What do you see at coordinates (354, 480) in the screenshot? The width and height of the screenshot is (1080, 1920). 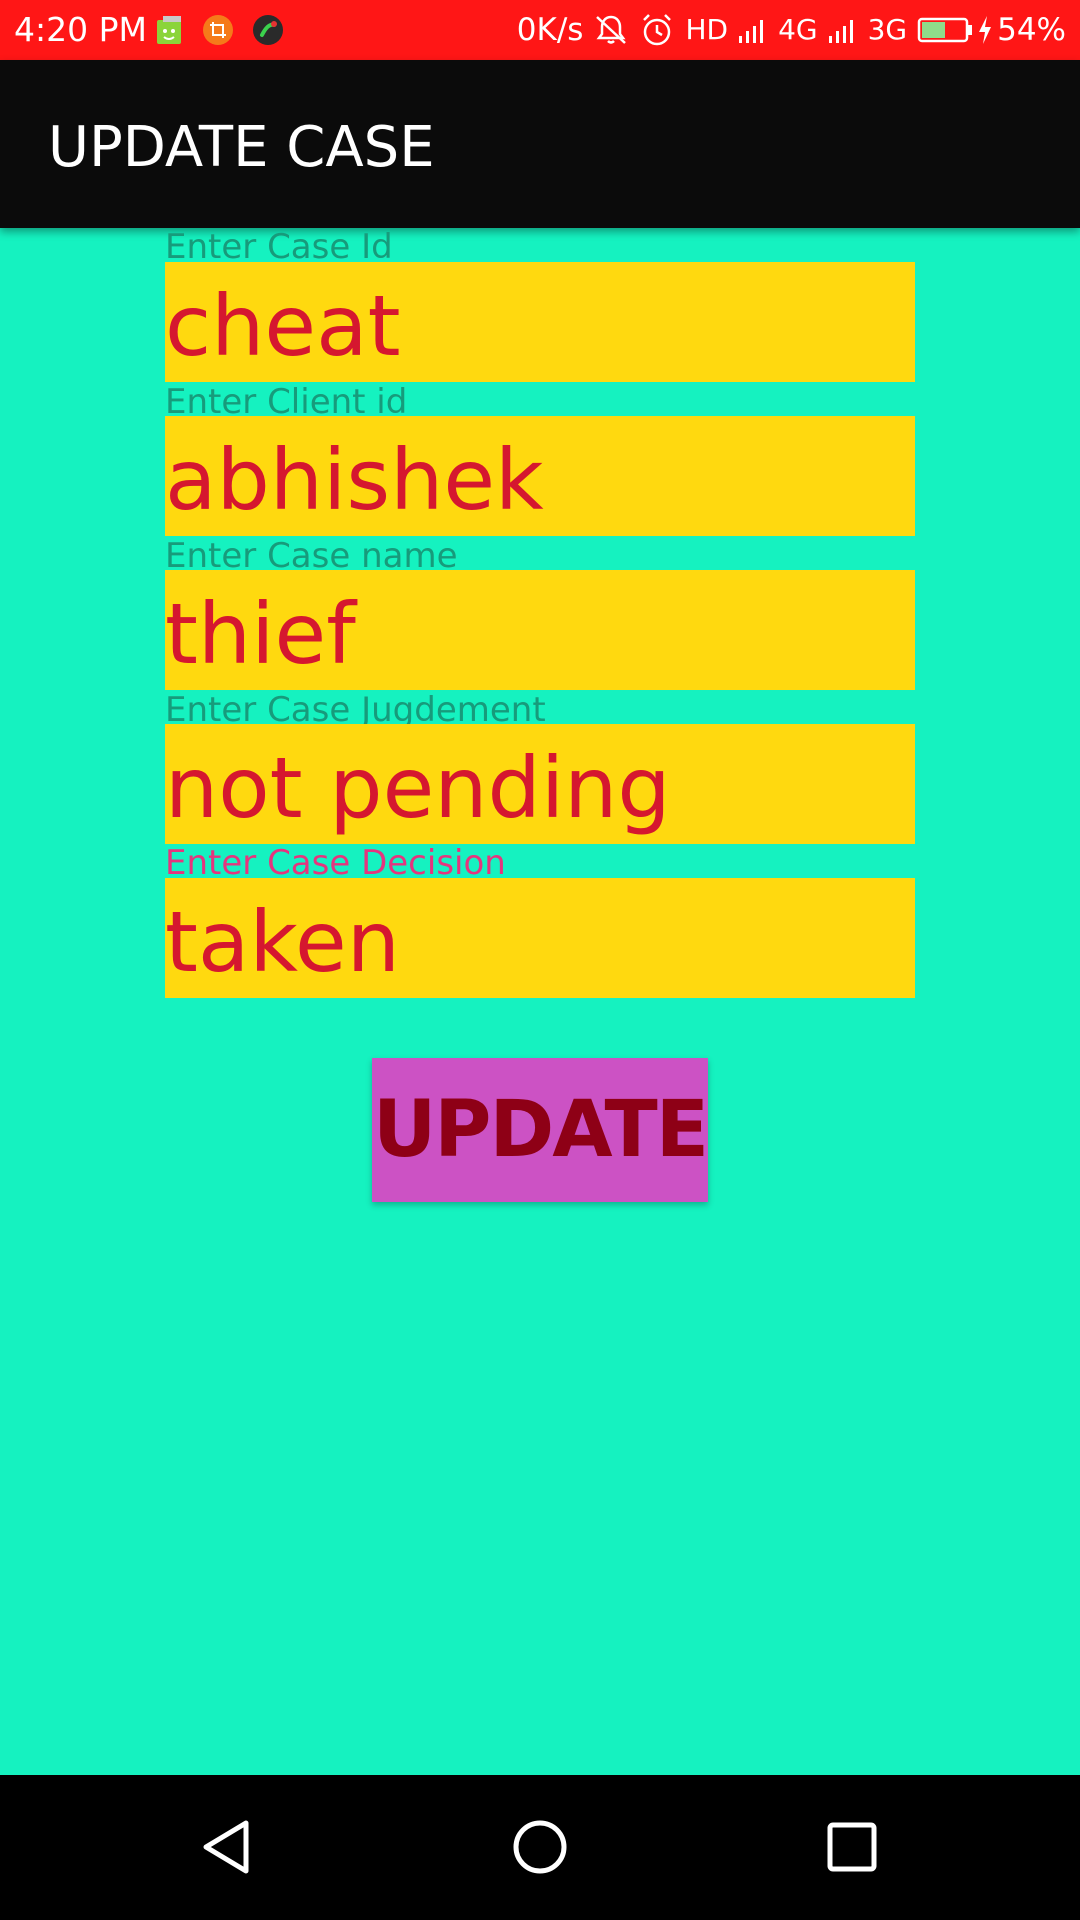 I see `client-id-value: abhishek` at bounding box center [354, 480].